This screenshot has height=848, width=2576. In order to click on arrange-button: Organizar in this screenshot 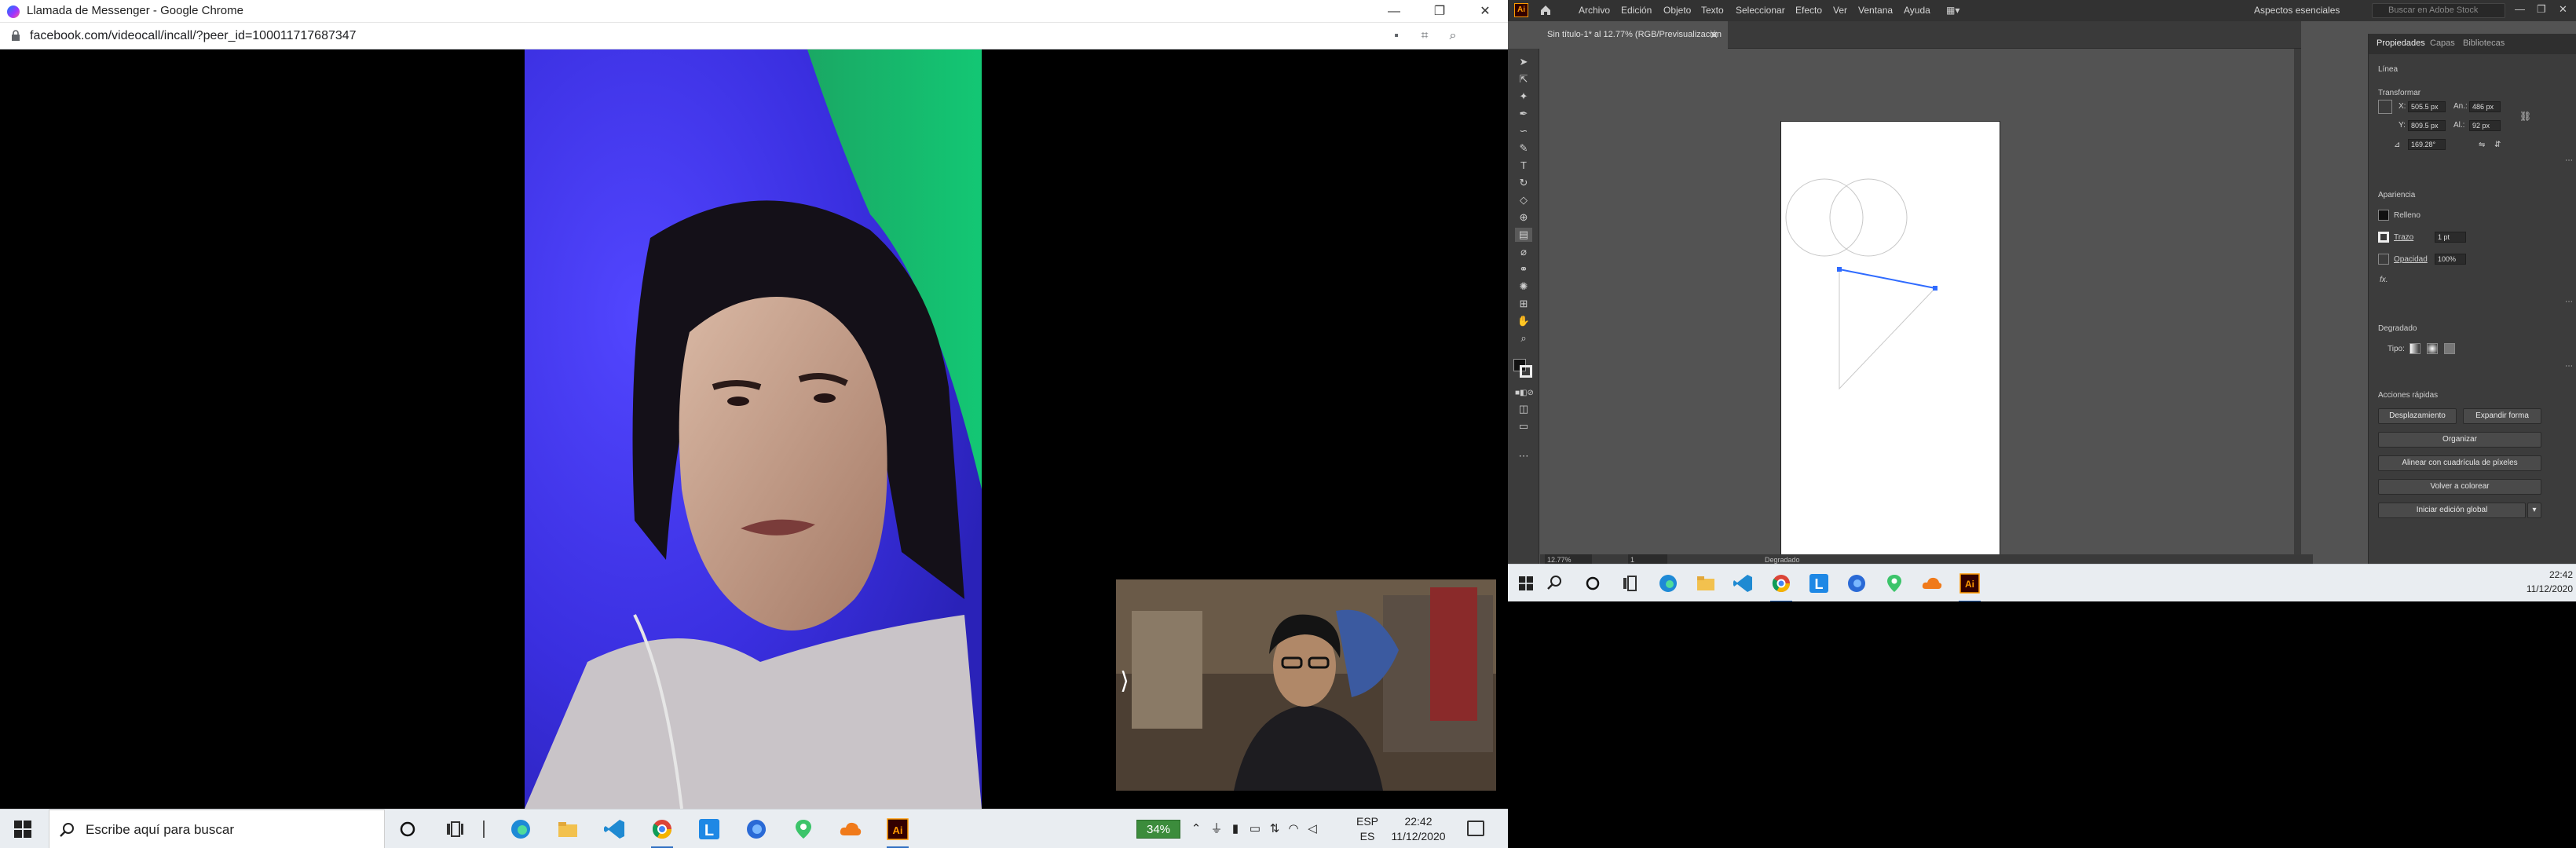, I will do `click(2460, 440)`.